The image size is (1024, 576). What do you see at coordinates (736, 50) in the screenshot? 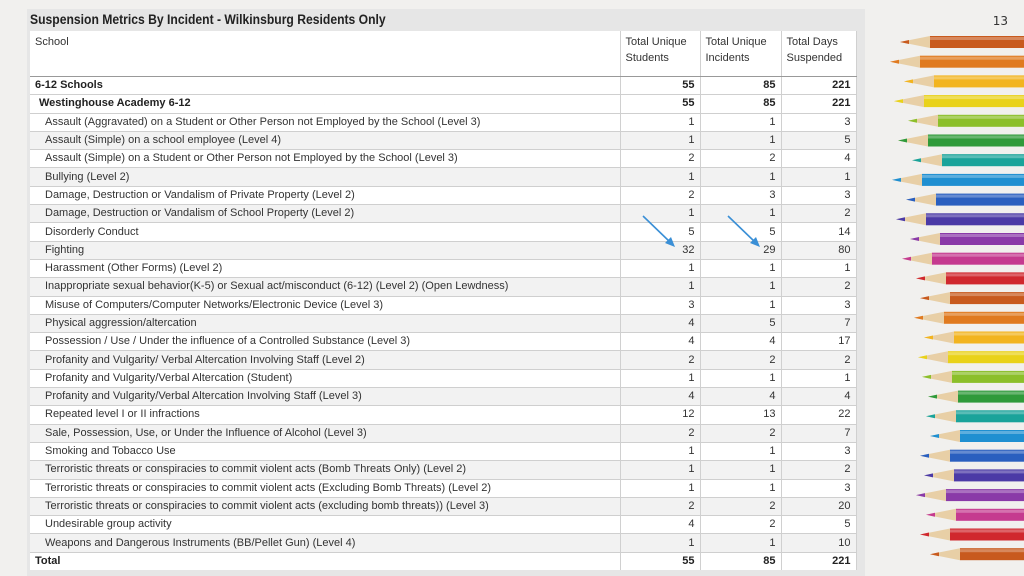
I see `header-incidents-label: Total Unique Incidents` at bounding box center [736, 50].